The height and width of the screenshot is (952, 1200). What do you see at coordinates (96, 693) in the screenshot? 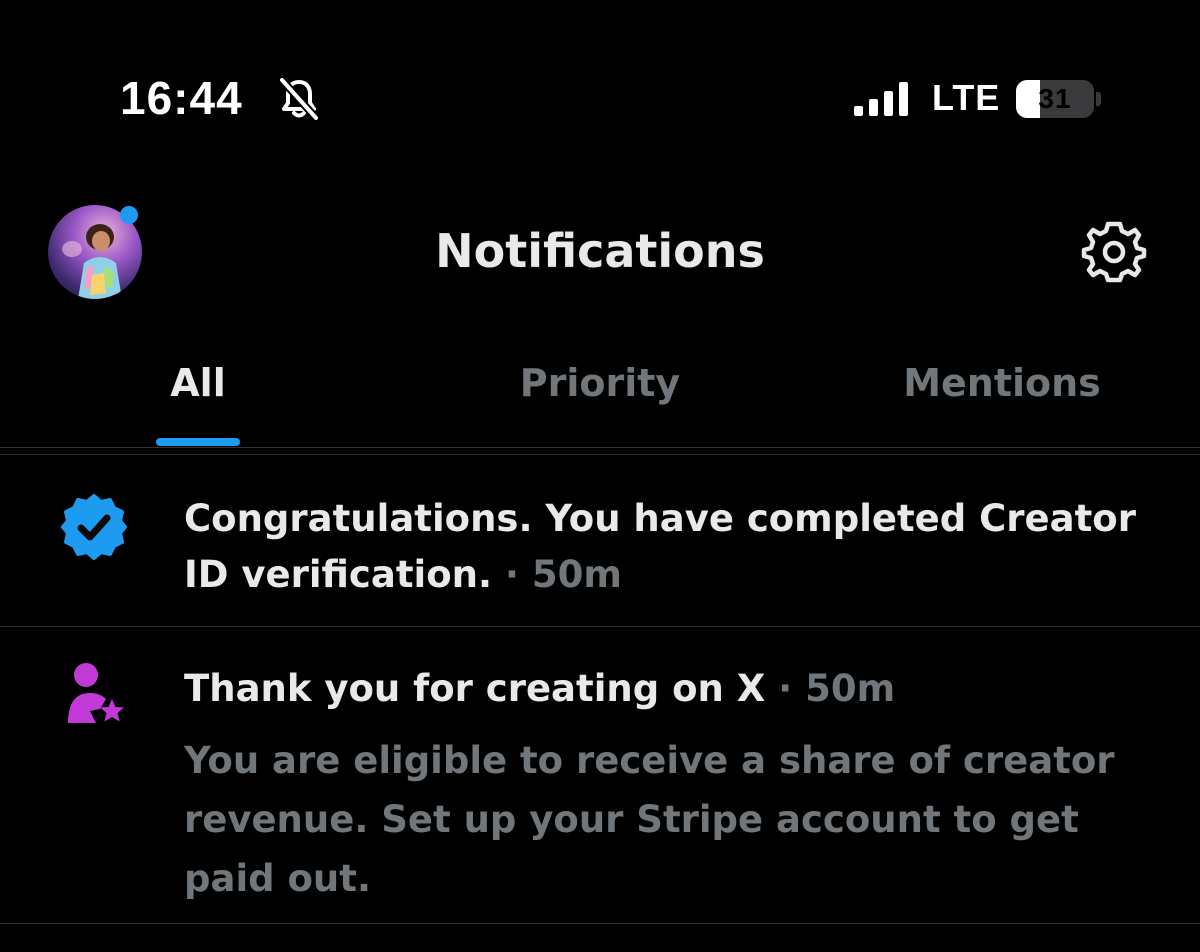
I see `creator-person-star-icon` at bounding box center [96, 693].